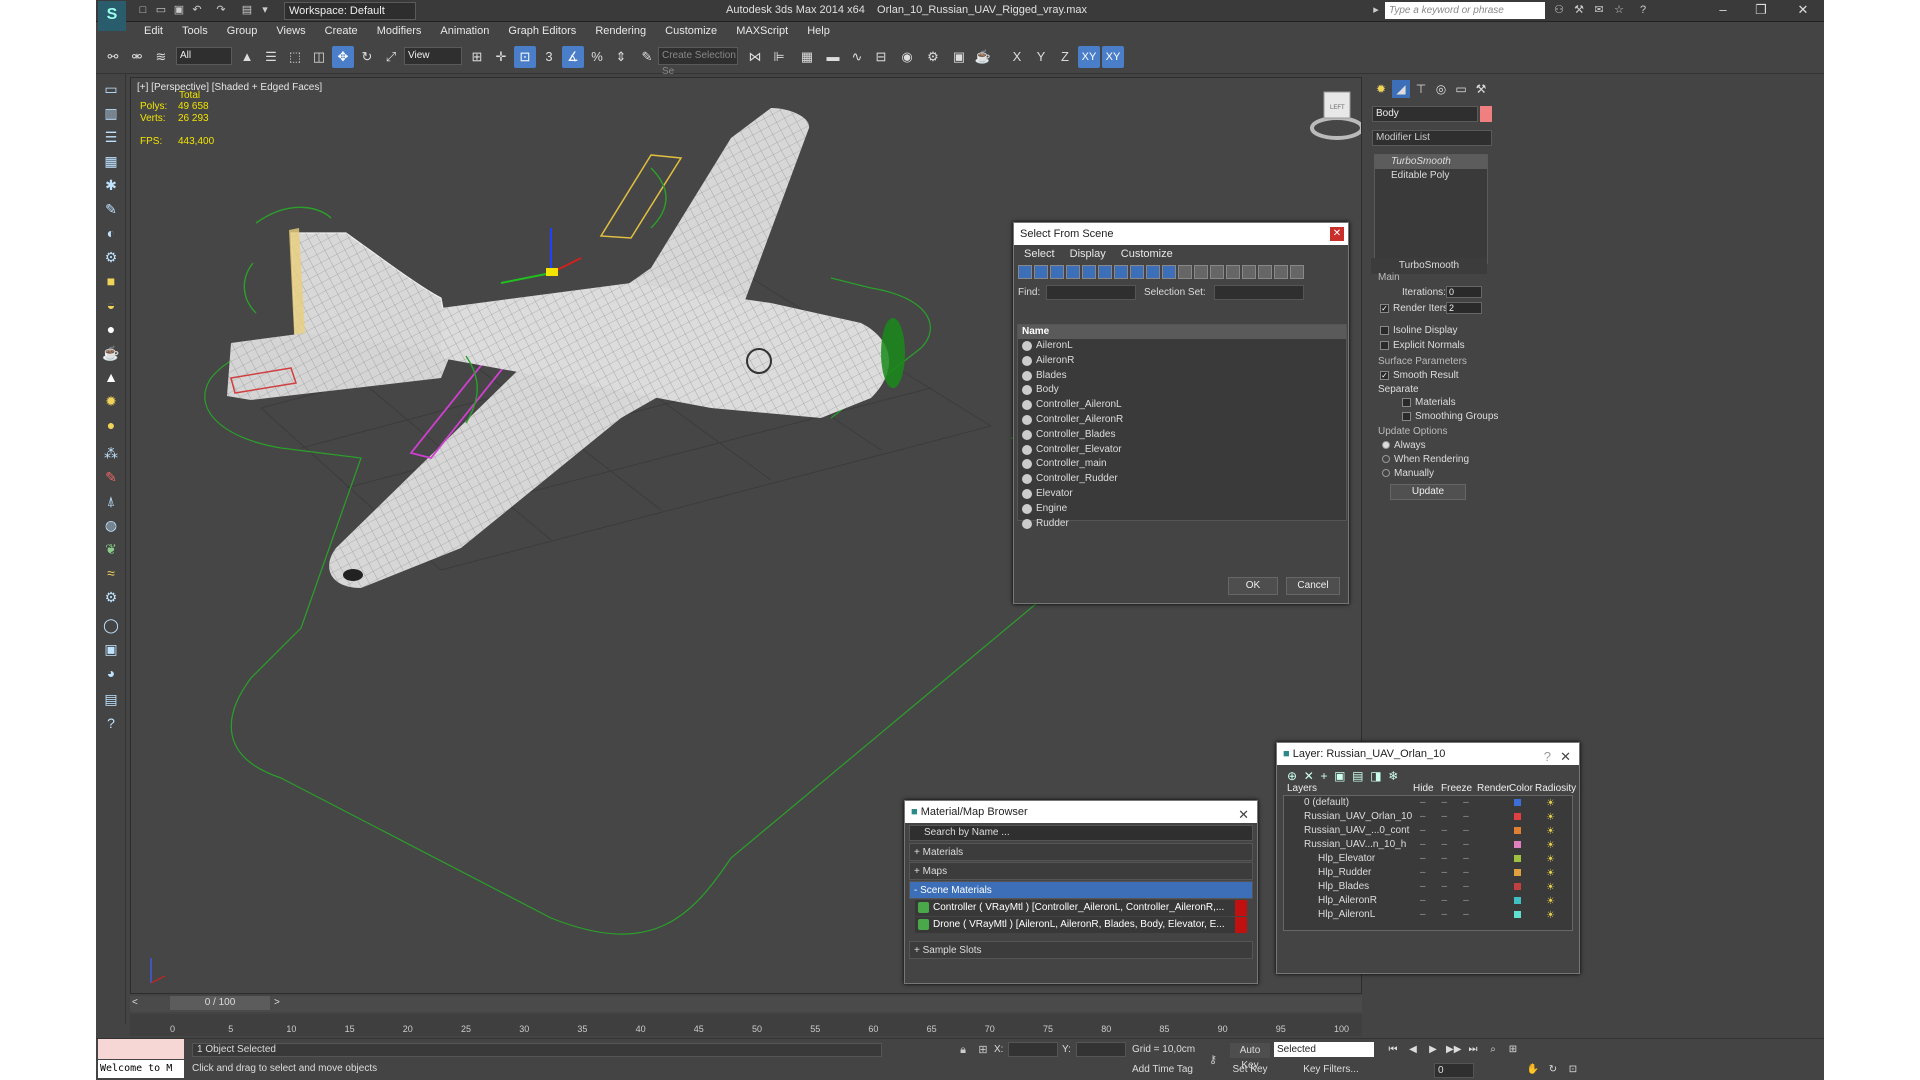  I want to click on layer-row: Hlp_AileronL ––– ☀, so click(1428, 915).